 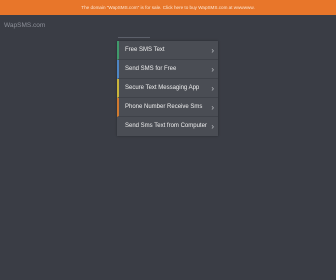 What do you see at coordinates (164, 107) in the screenshot?
I see `link-label: Phone Number Receive Sms` at bounding box center [164, 107].